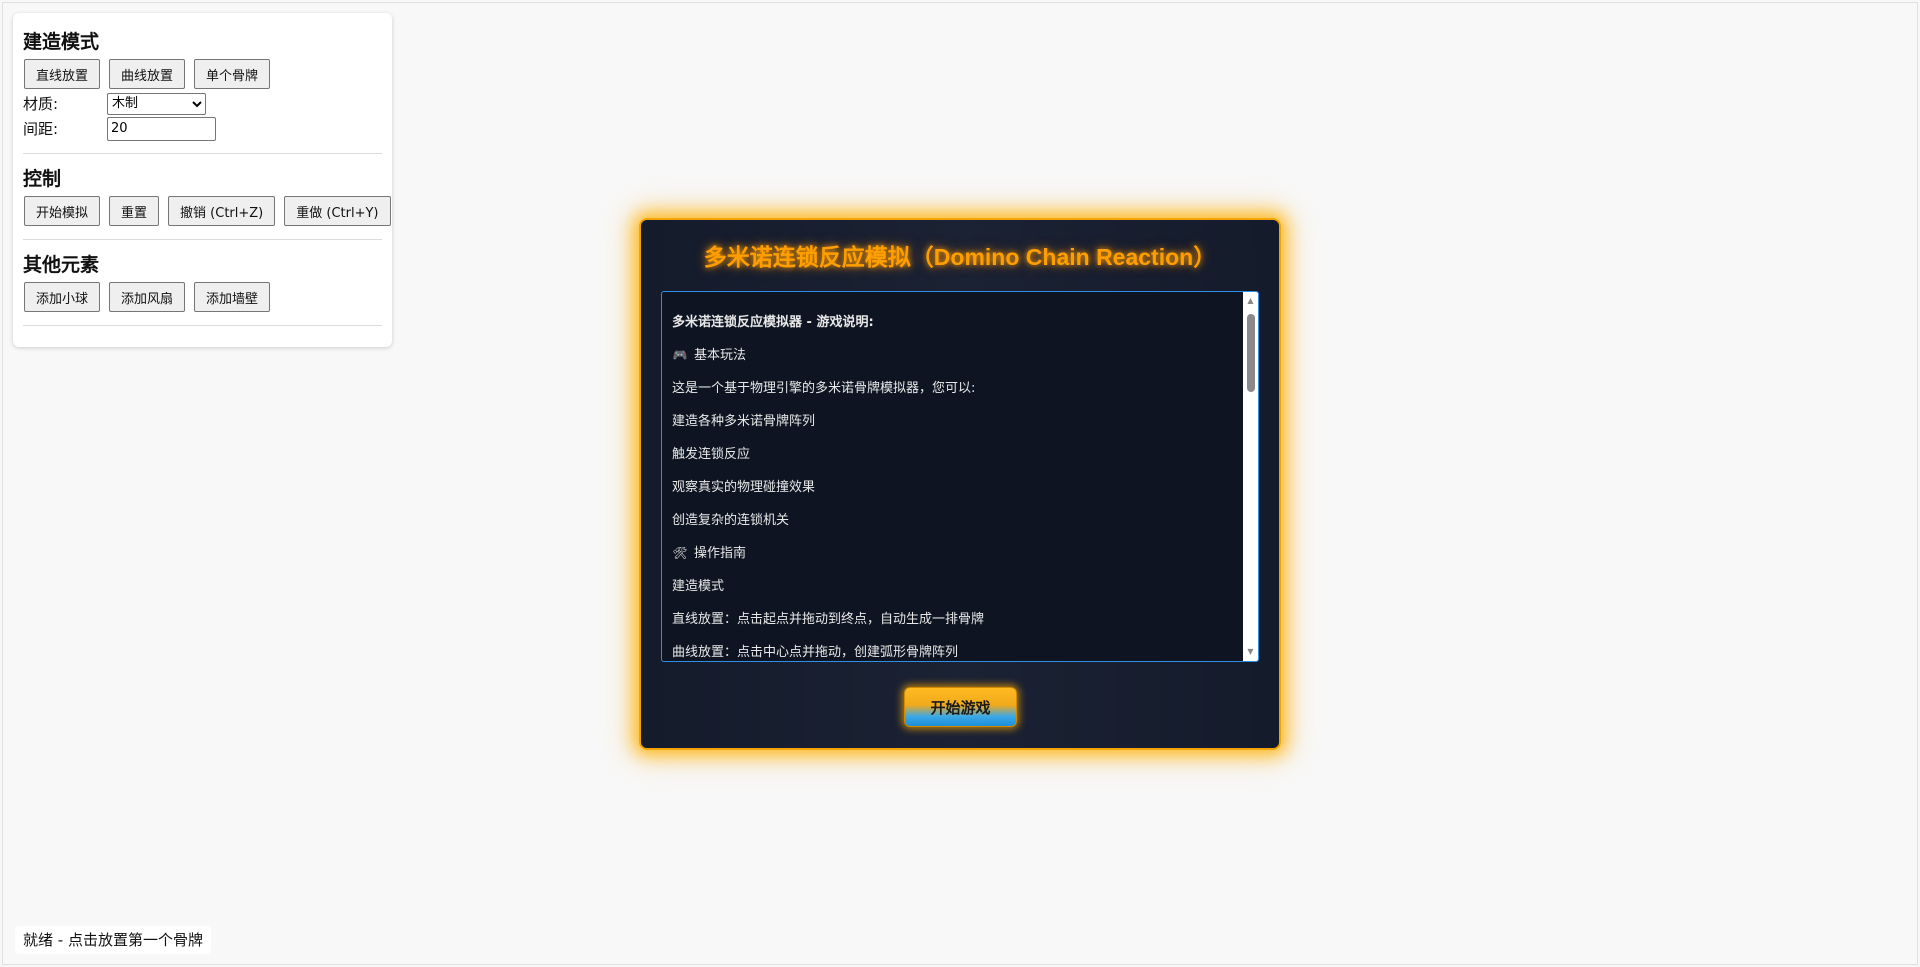  Describe the element at coordinates (1250, 652) in the screenshot. I see `scroll-down-arrow-icon: ▼` at that location.